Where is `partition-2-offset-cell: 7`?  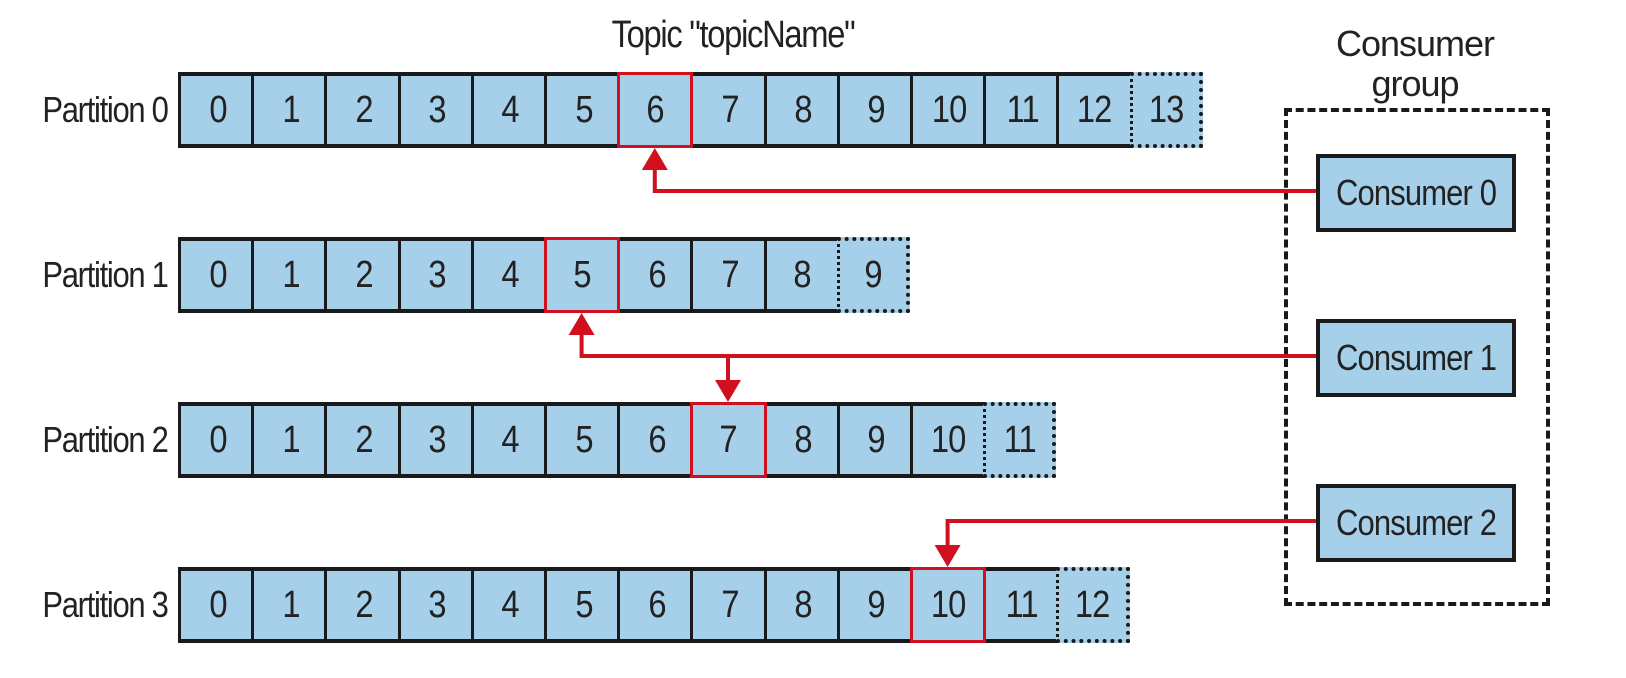 partition-2-offset-cell: 7 is located at coordinates (728, 440).